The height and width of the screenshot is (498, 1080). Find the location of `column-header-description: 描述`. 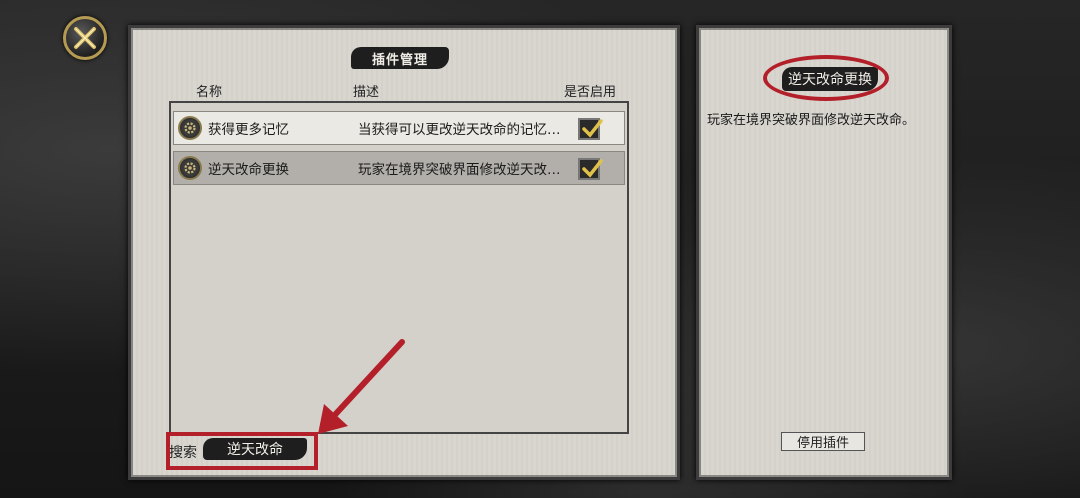

column-header-description: 描述 is located at coordinates (366, 92).